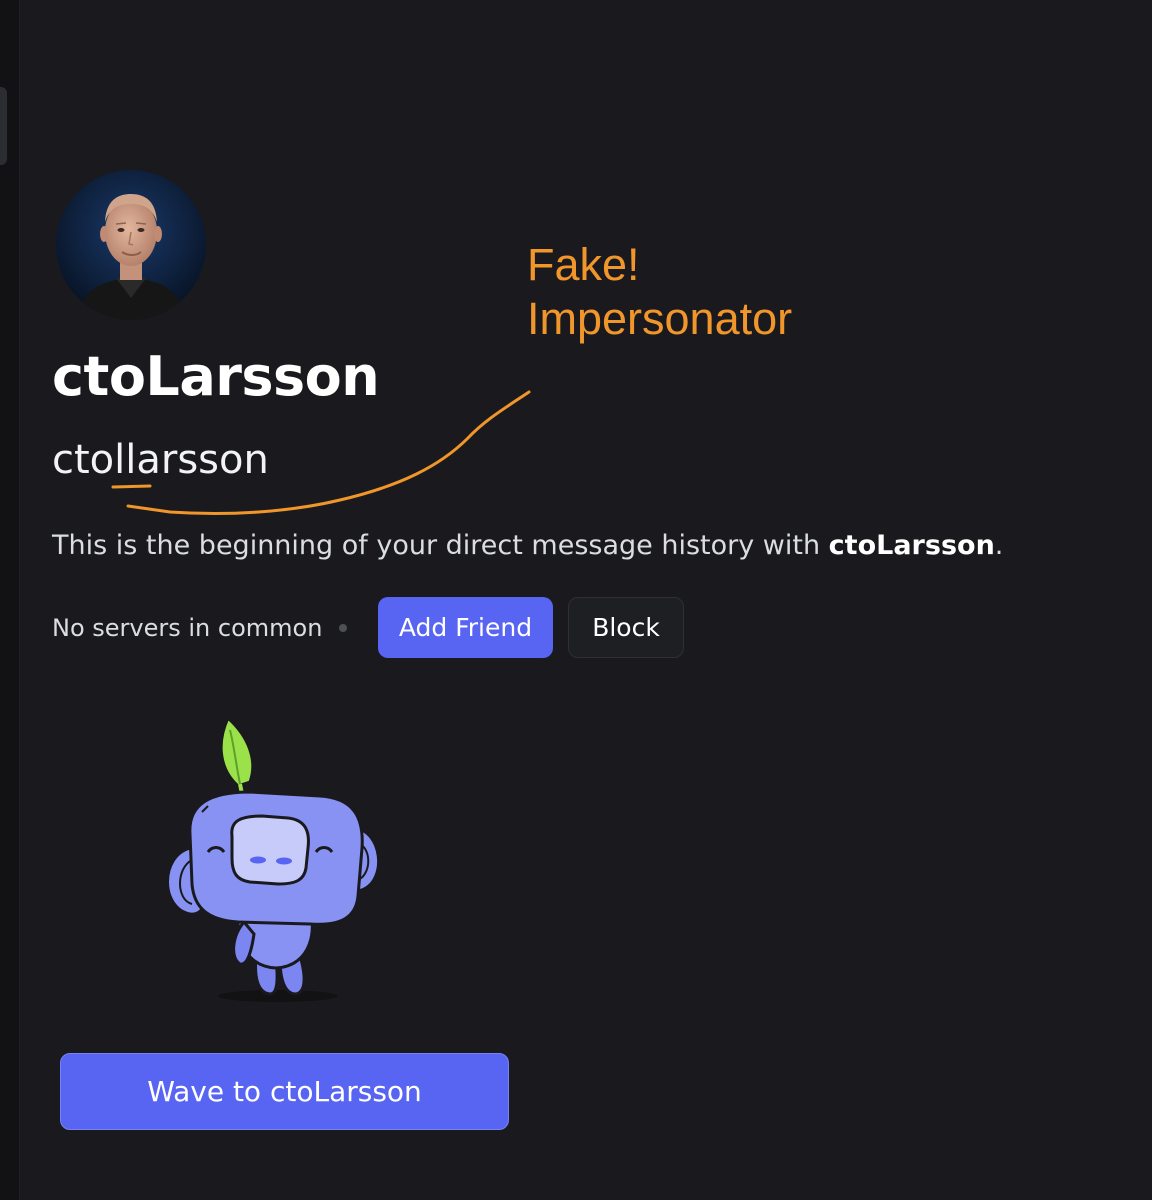  I want to click on wumpus-wave-icon, so click(273, 858).